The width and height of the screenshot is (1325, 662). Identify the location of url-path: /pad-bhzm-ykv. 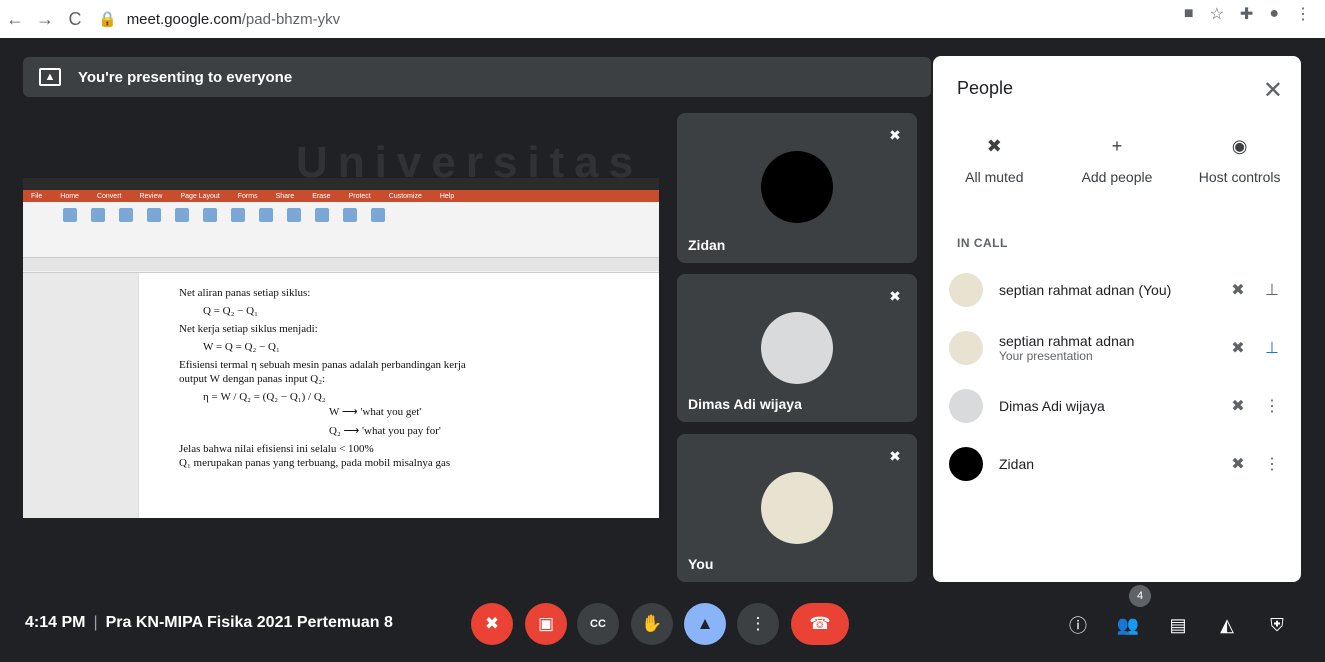
(291, 19).